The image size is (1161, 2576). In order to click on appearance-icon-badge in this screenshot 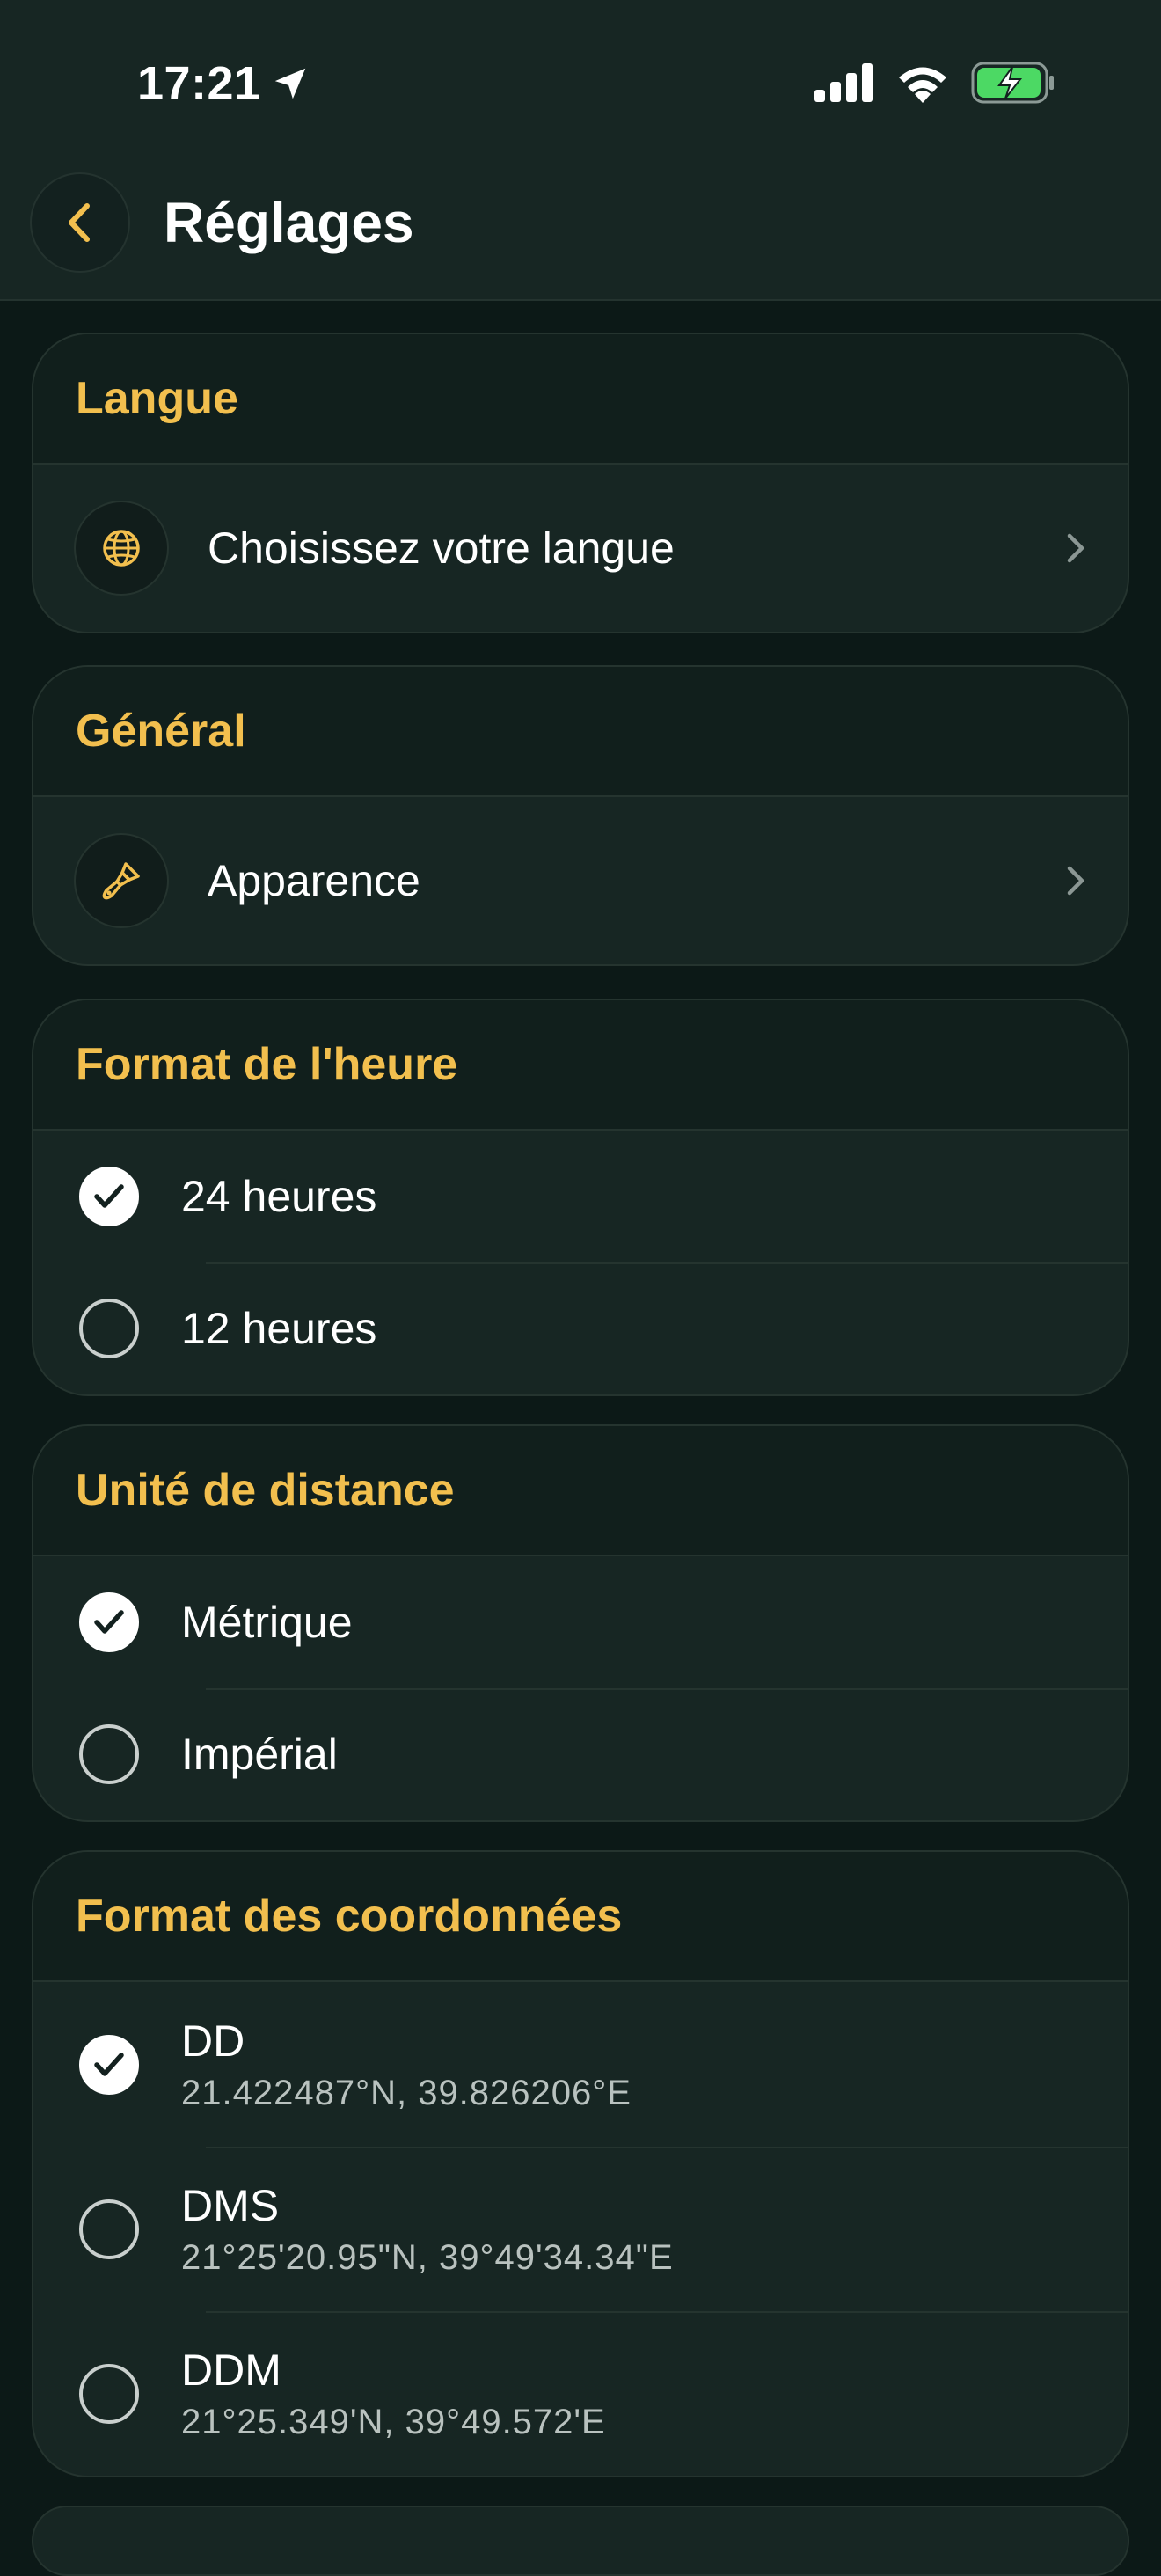, I will do `click(121, 880)`.